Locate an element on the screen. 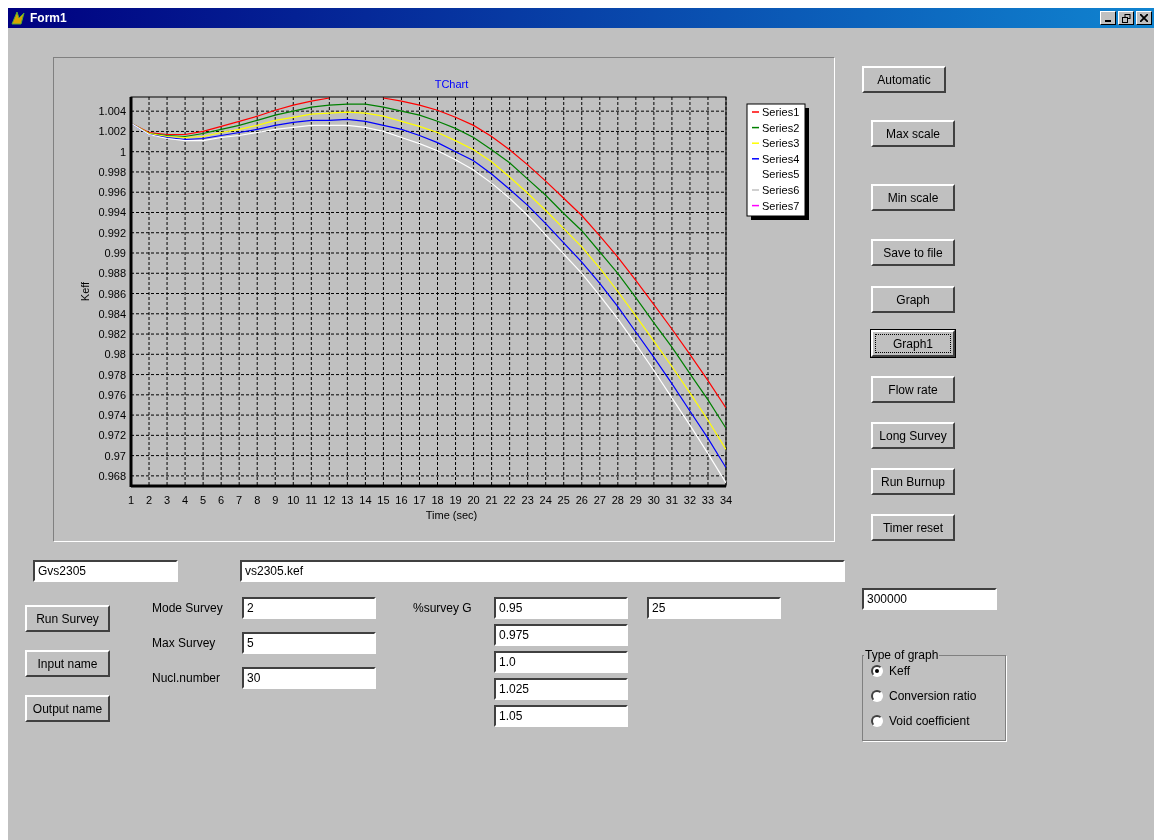 The height and width of the screenshot is (840, 1154). axis-tick-label: 25 is located at coordinates (563, 500).